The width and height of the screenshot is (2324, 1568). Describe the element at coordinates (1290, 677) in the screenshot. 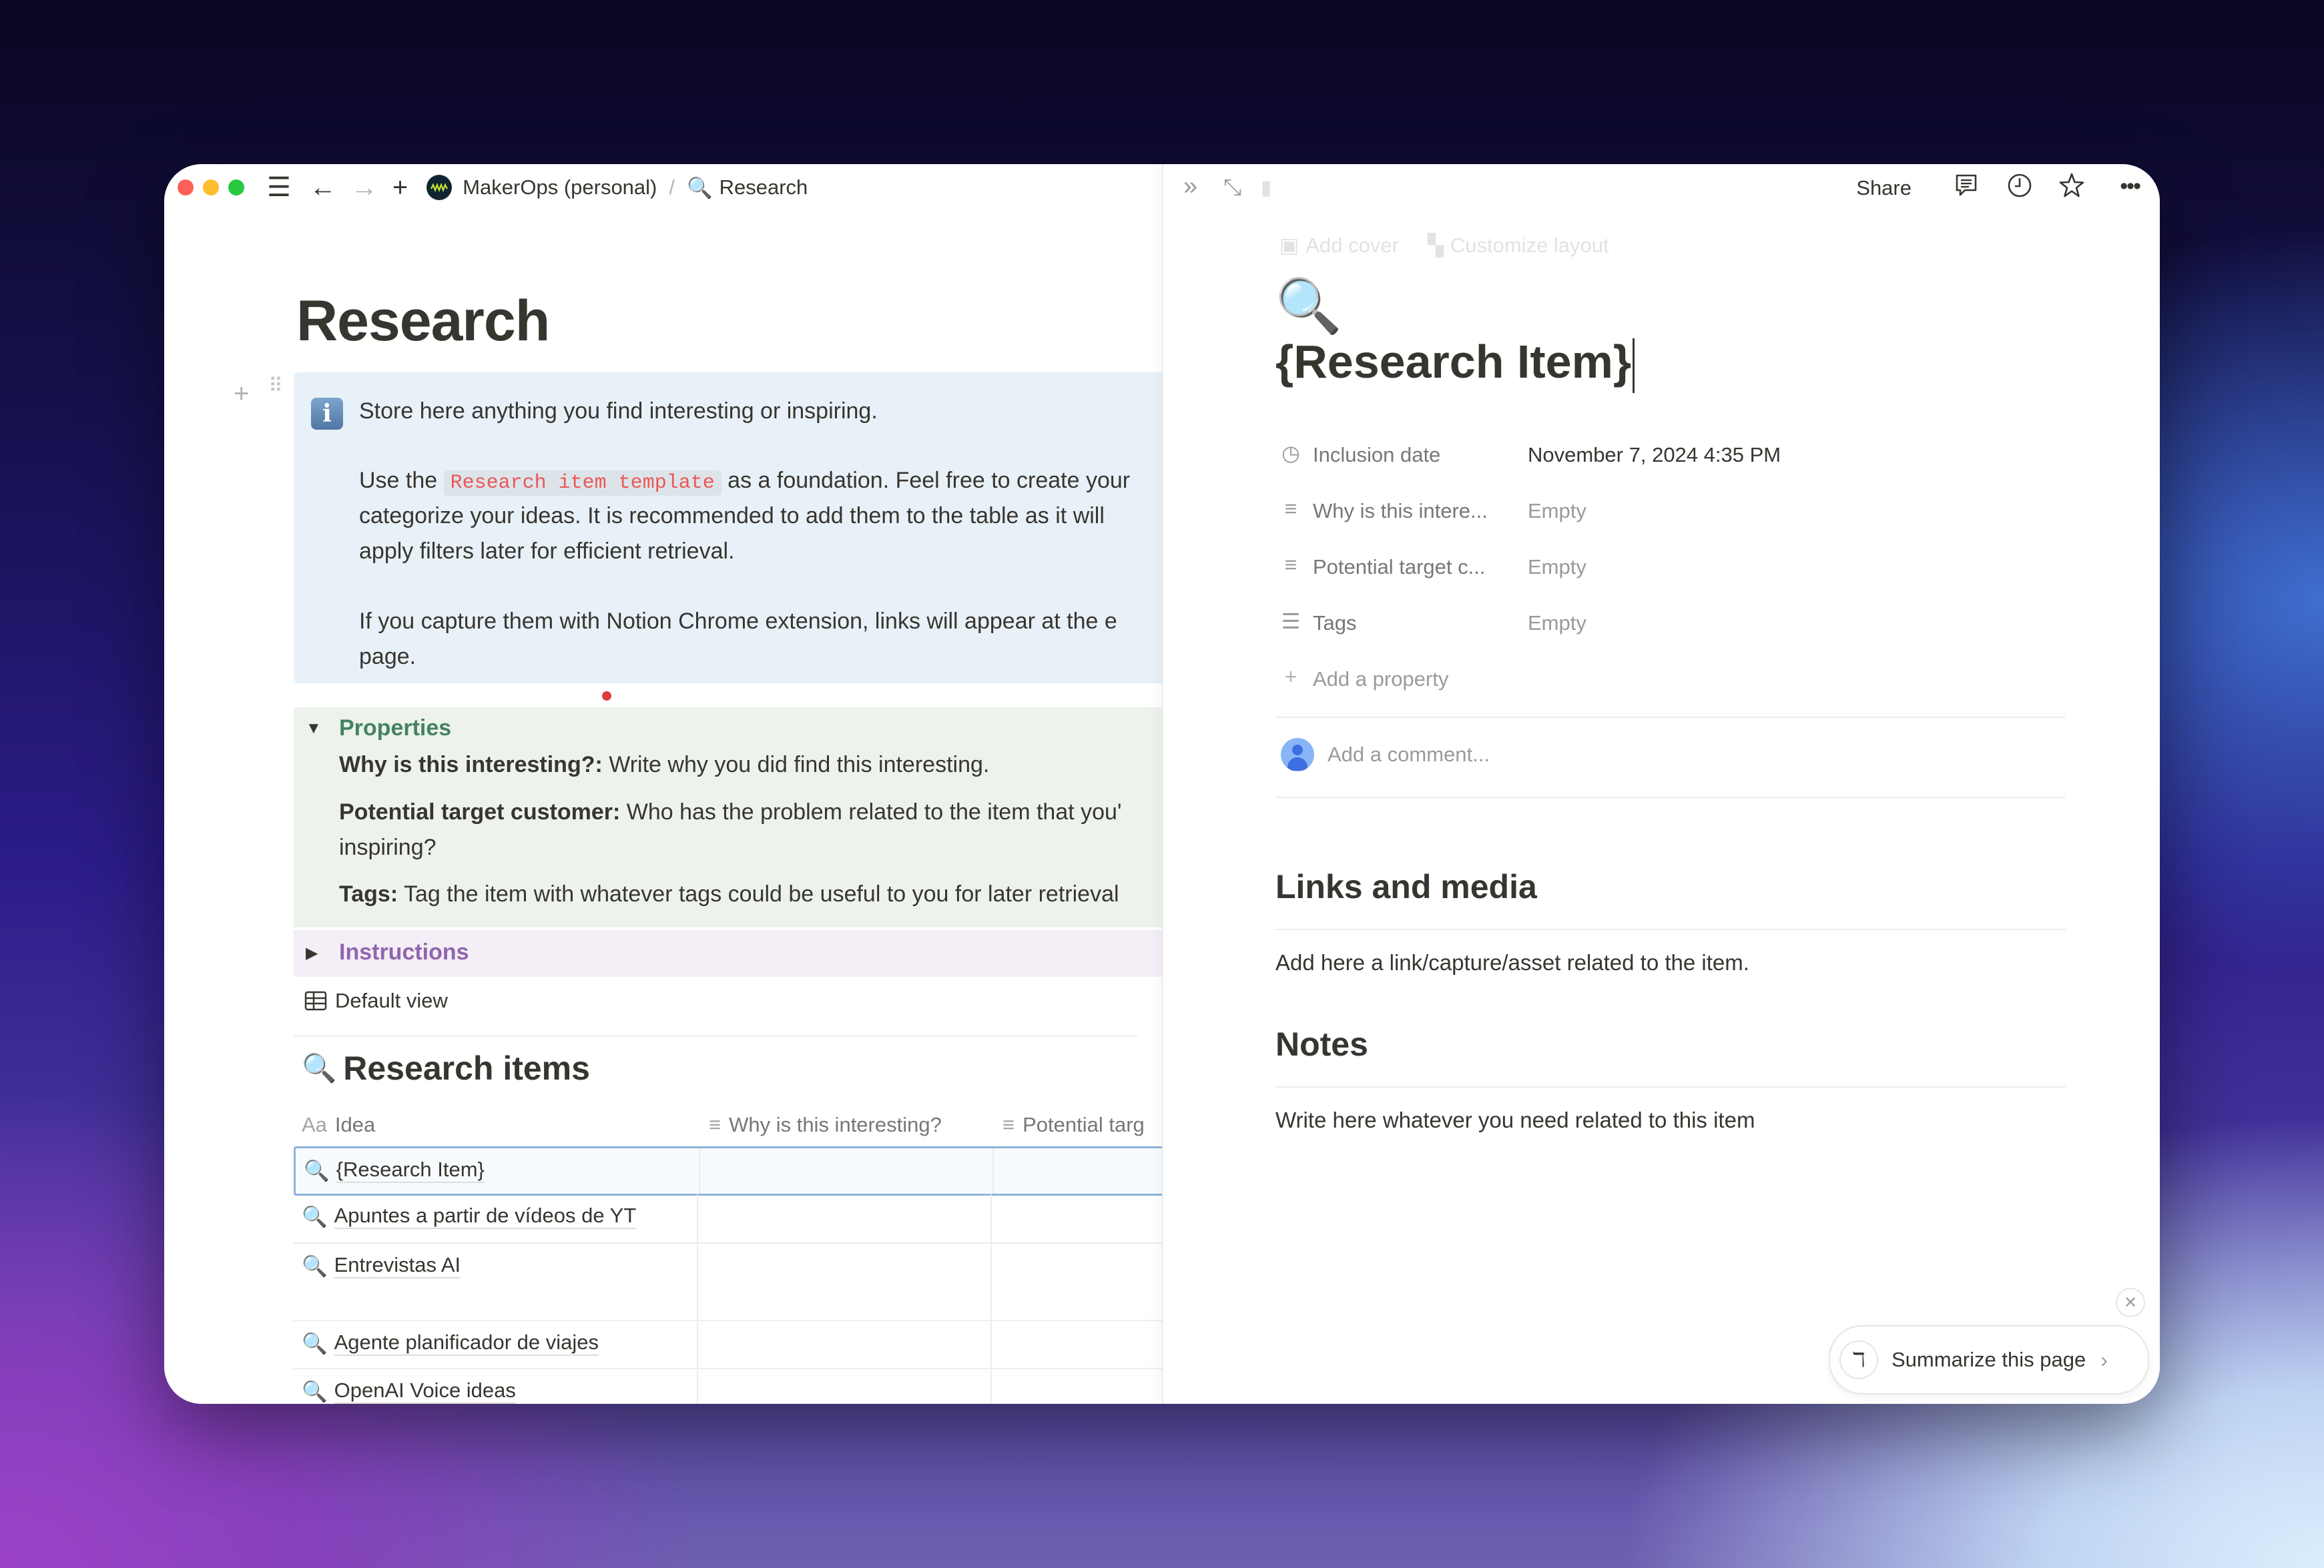

I see `plus-icon: +` at that location.